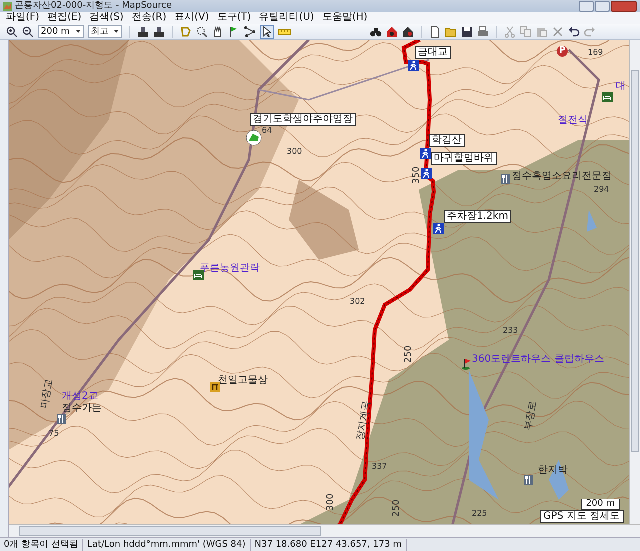 The height and width of the screenshot is (551, 640). What do you see at coordinates (254, 138) in the screenshot?
I see `tent-icon` at bounding box center [254, 138].